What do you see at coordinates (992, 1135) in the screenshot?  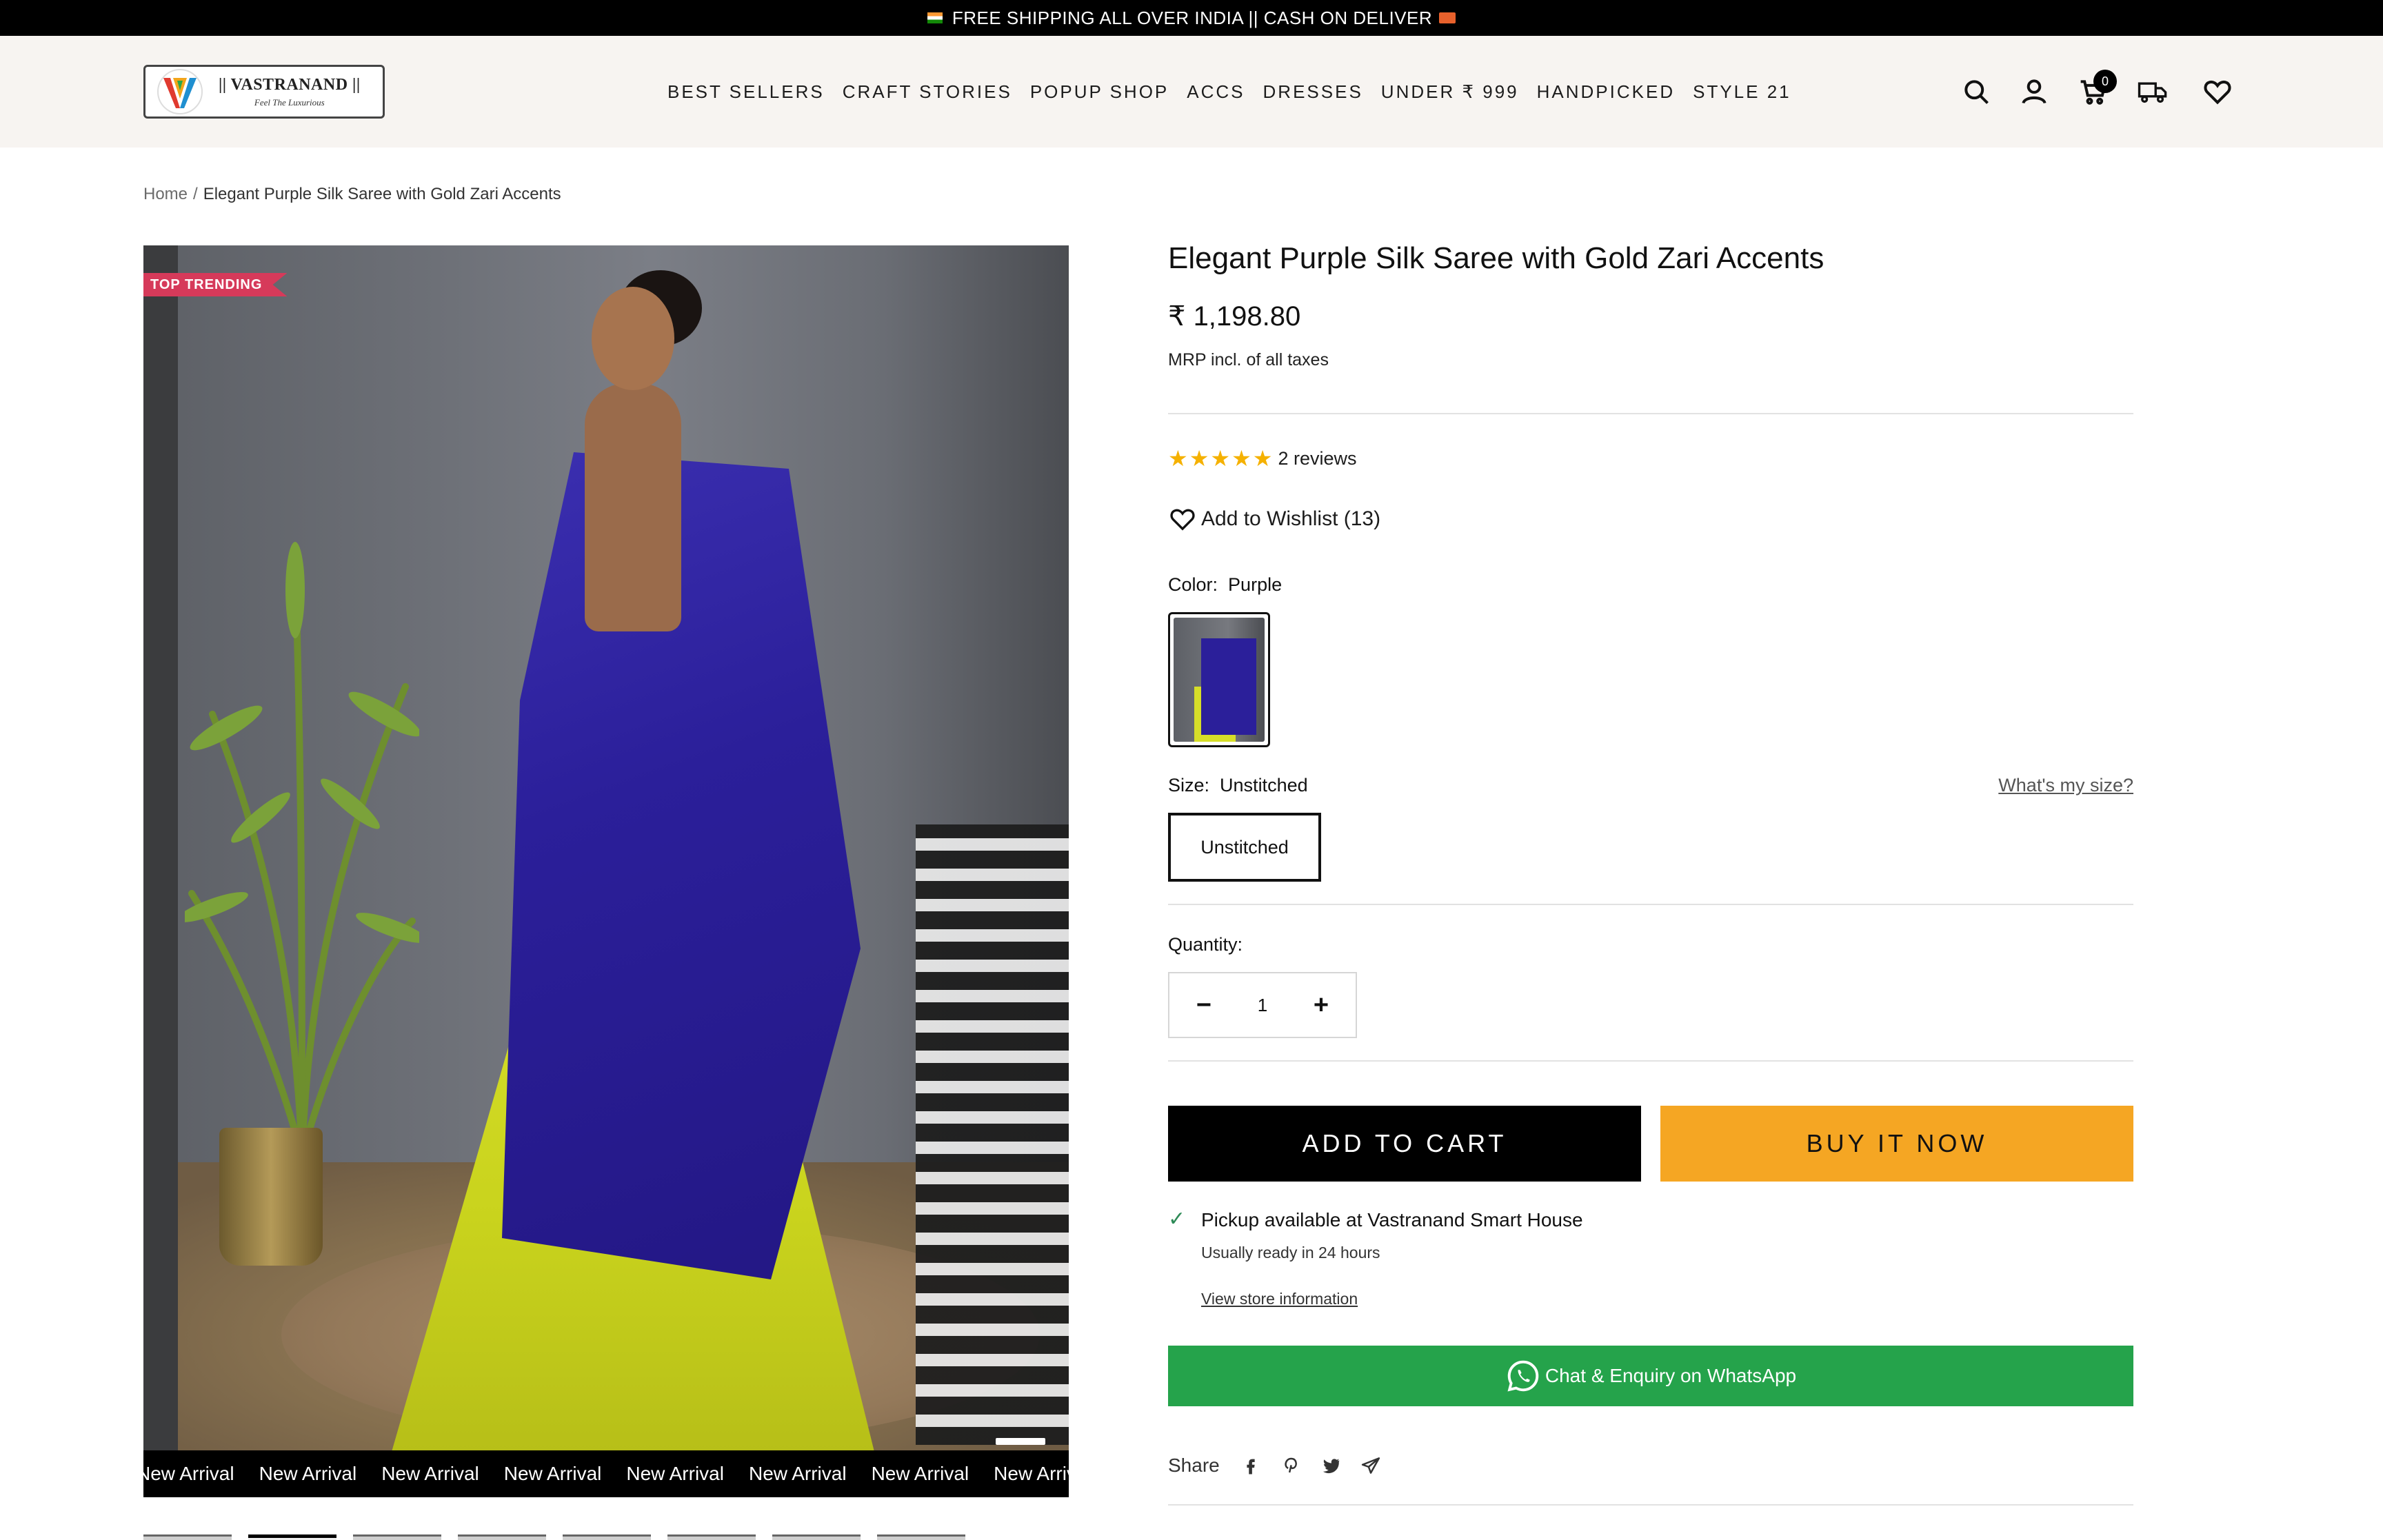 I see `chair-image` at bounding box center [992, 1135].